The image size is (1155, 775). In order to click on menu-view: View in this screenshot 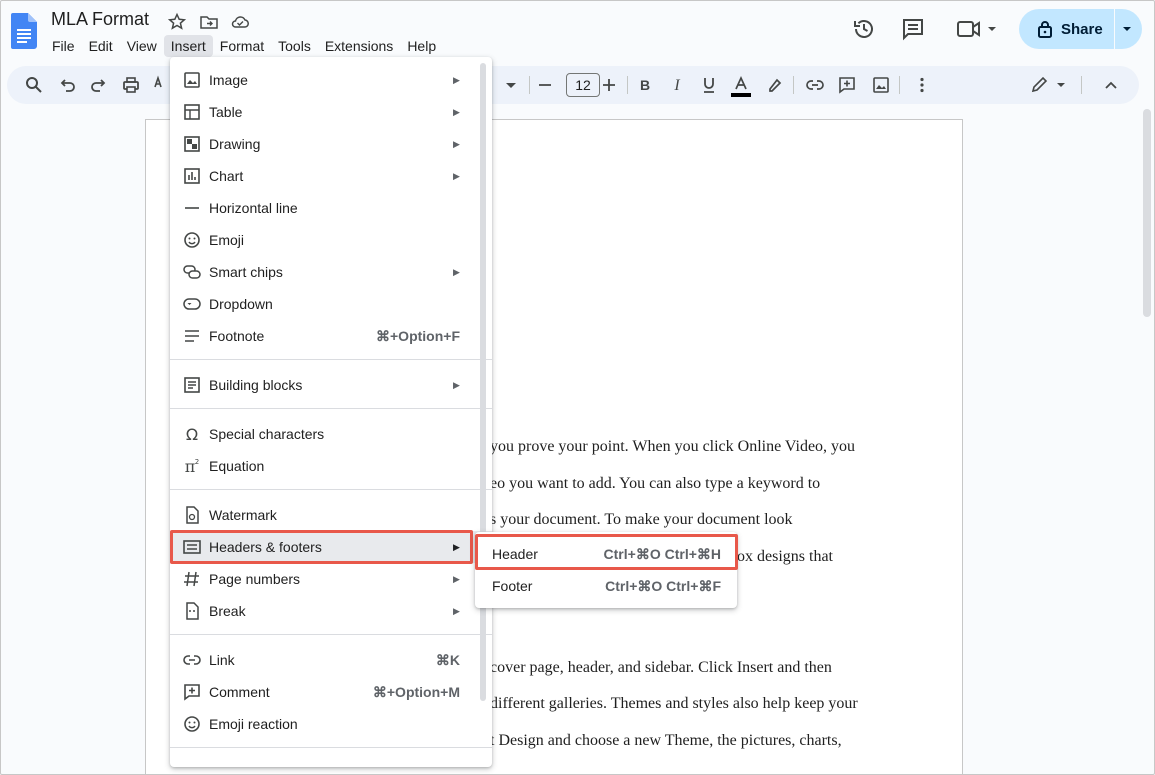, I will do `click(142, 46)`.